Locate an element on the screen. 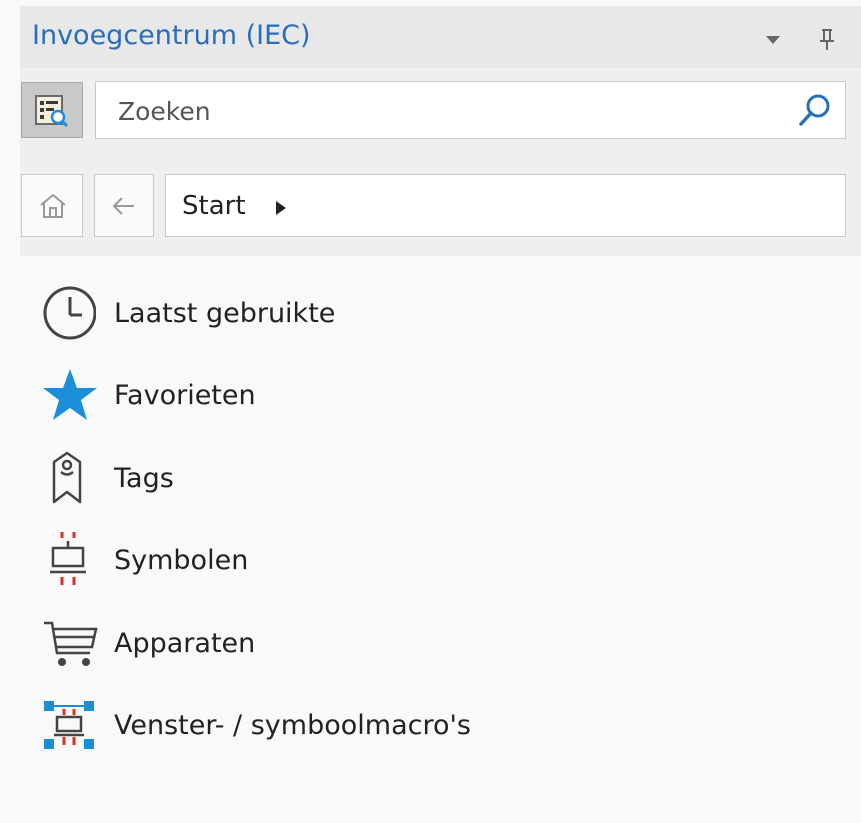 This screenshot has width=861, height=823. list-item-symbols: Symbolen is located at coordinates (430, 560).